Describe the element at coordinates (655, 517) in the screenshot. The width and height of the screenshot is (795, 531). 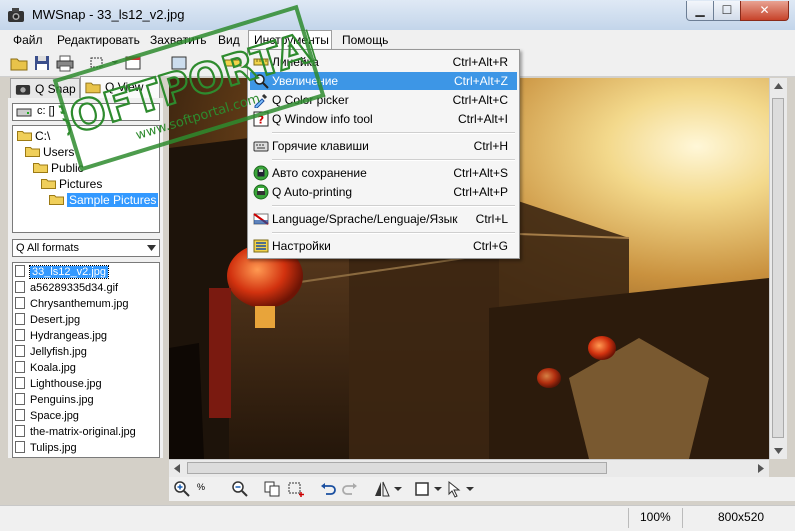
I see `status-zoom: 100%` at that location.